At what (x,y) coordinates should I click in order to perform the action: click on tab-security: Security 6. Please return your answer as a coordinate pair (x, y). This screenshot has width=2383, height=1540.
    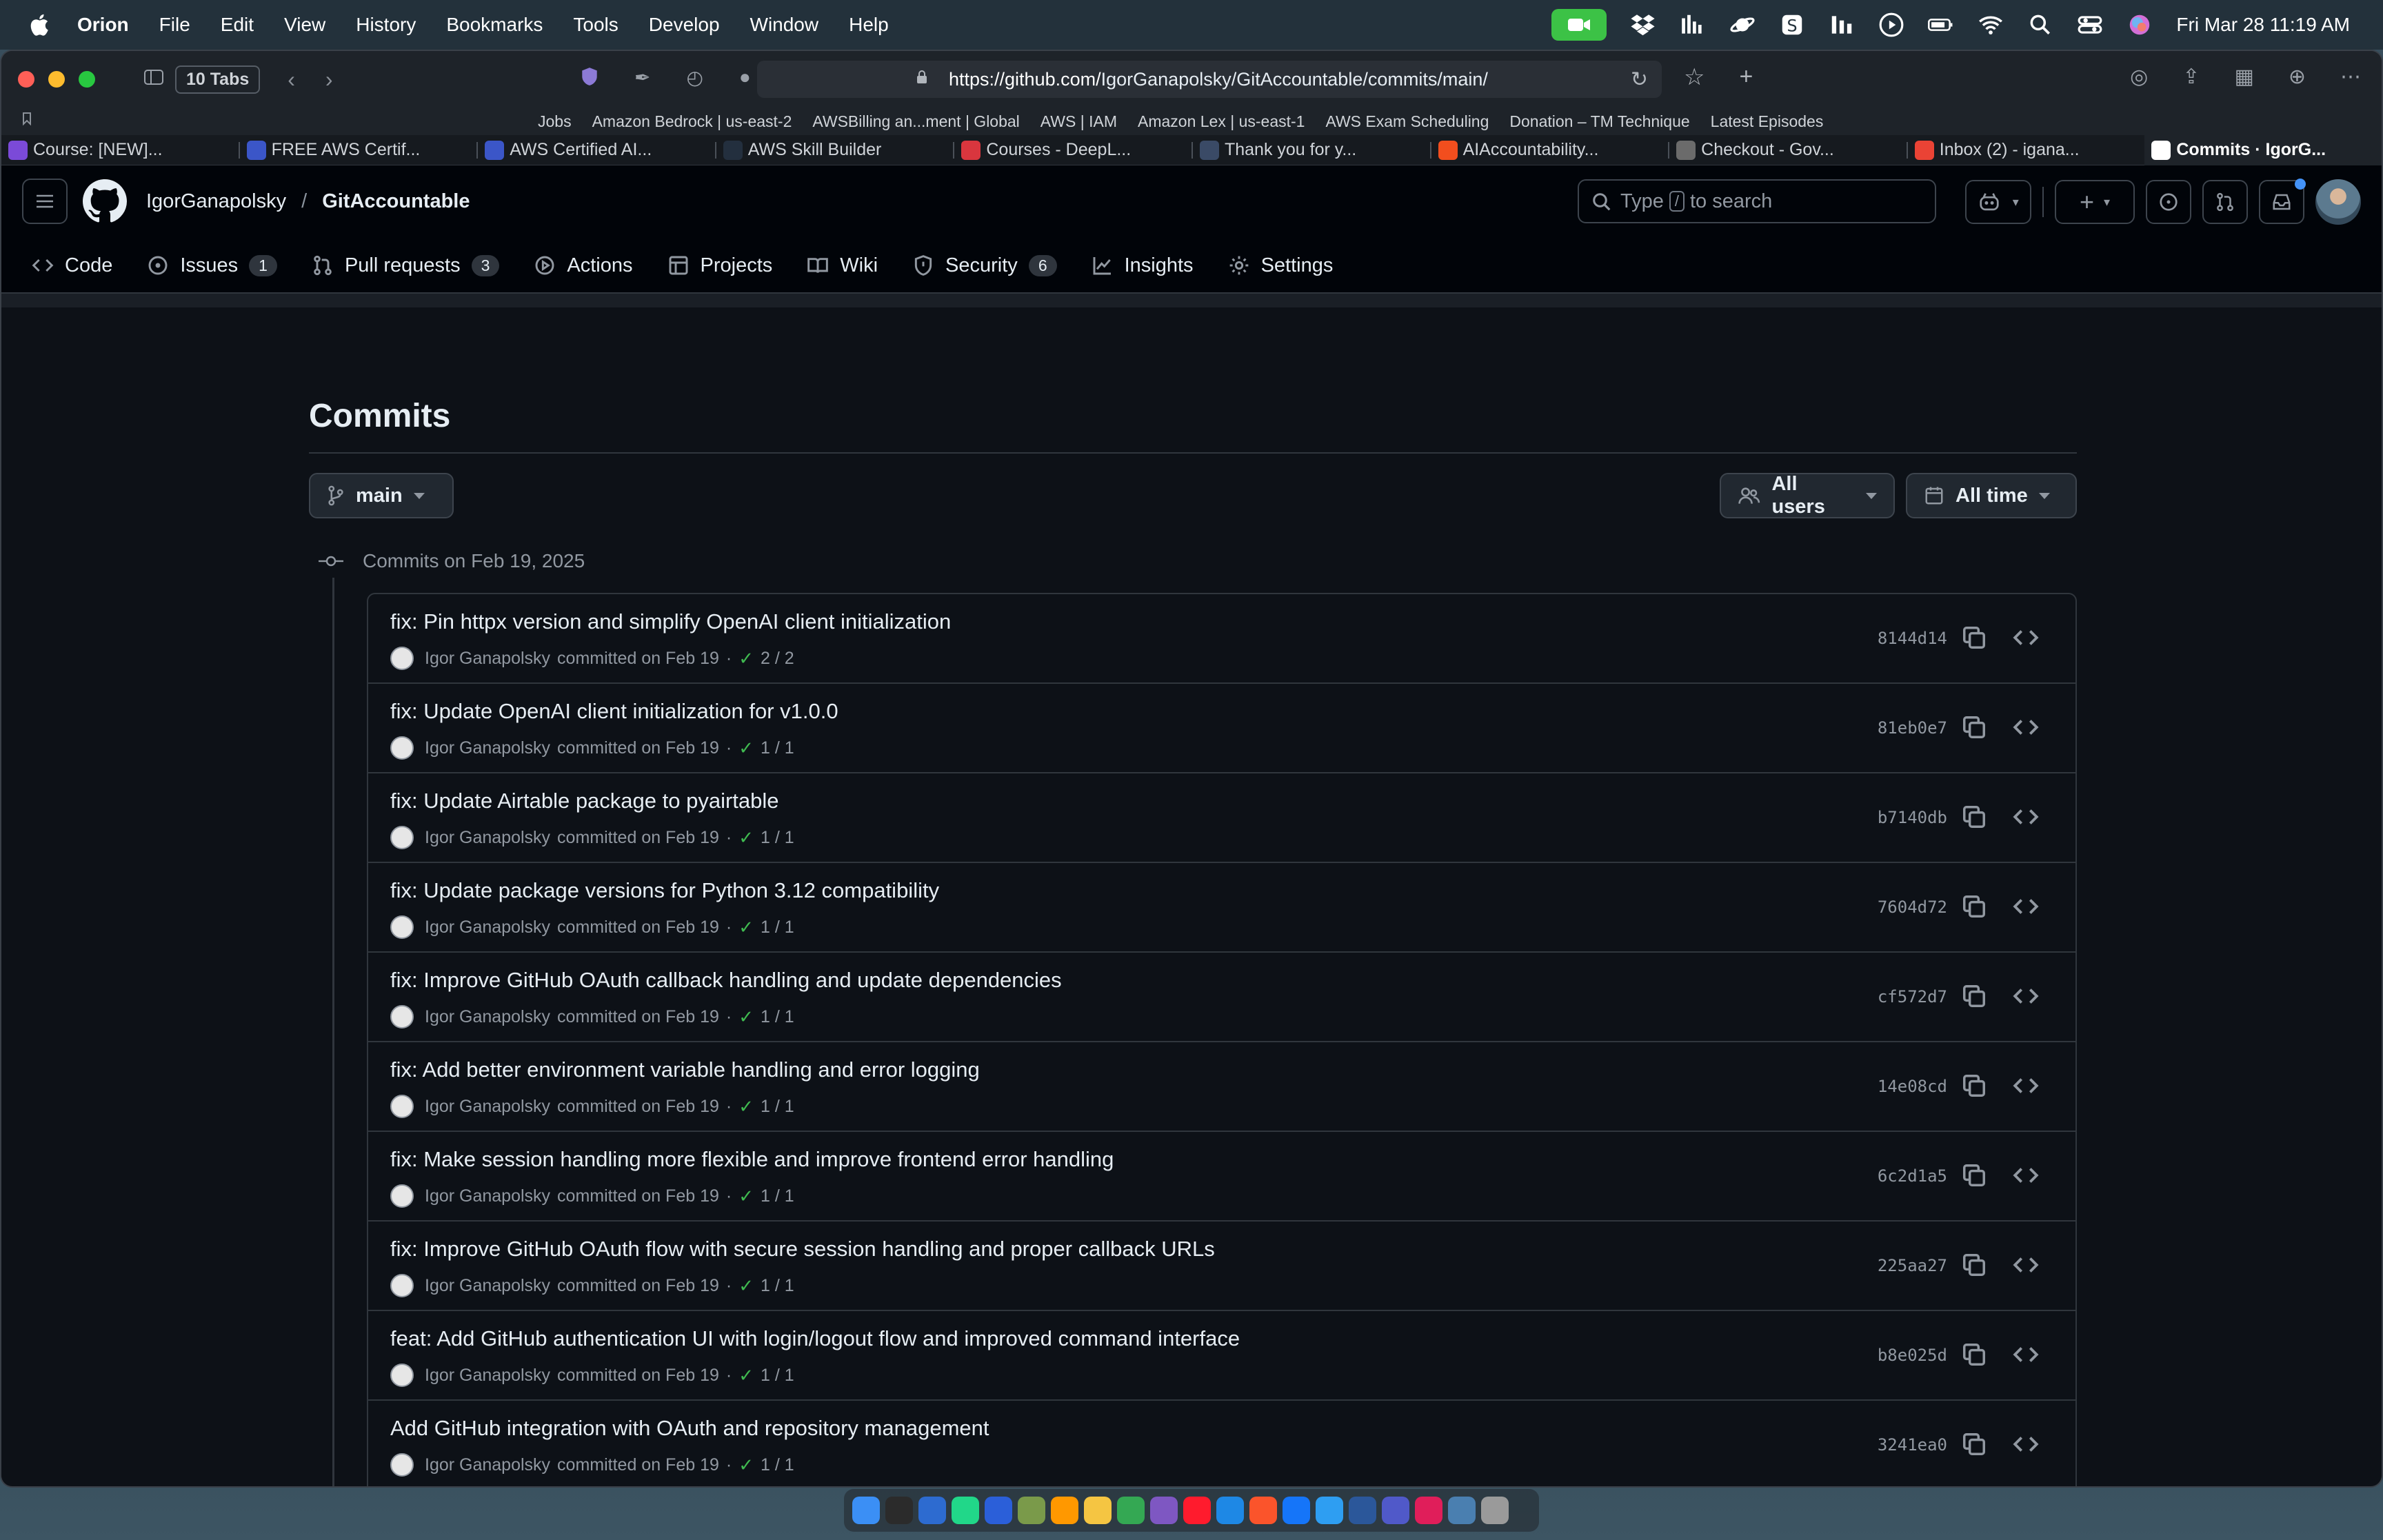
    Looking at the image, I should click on (984, 266).